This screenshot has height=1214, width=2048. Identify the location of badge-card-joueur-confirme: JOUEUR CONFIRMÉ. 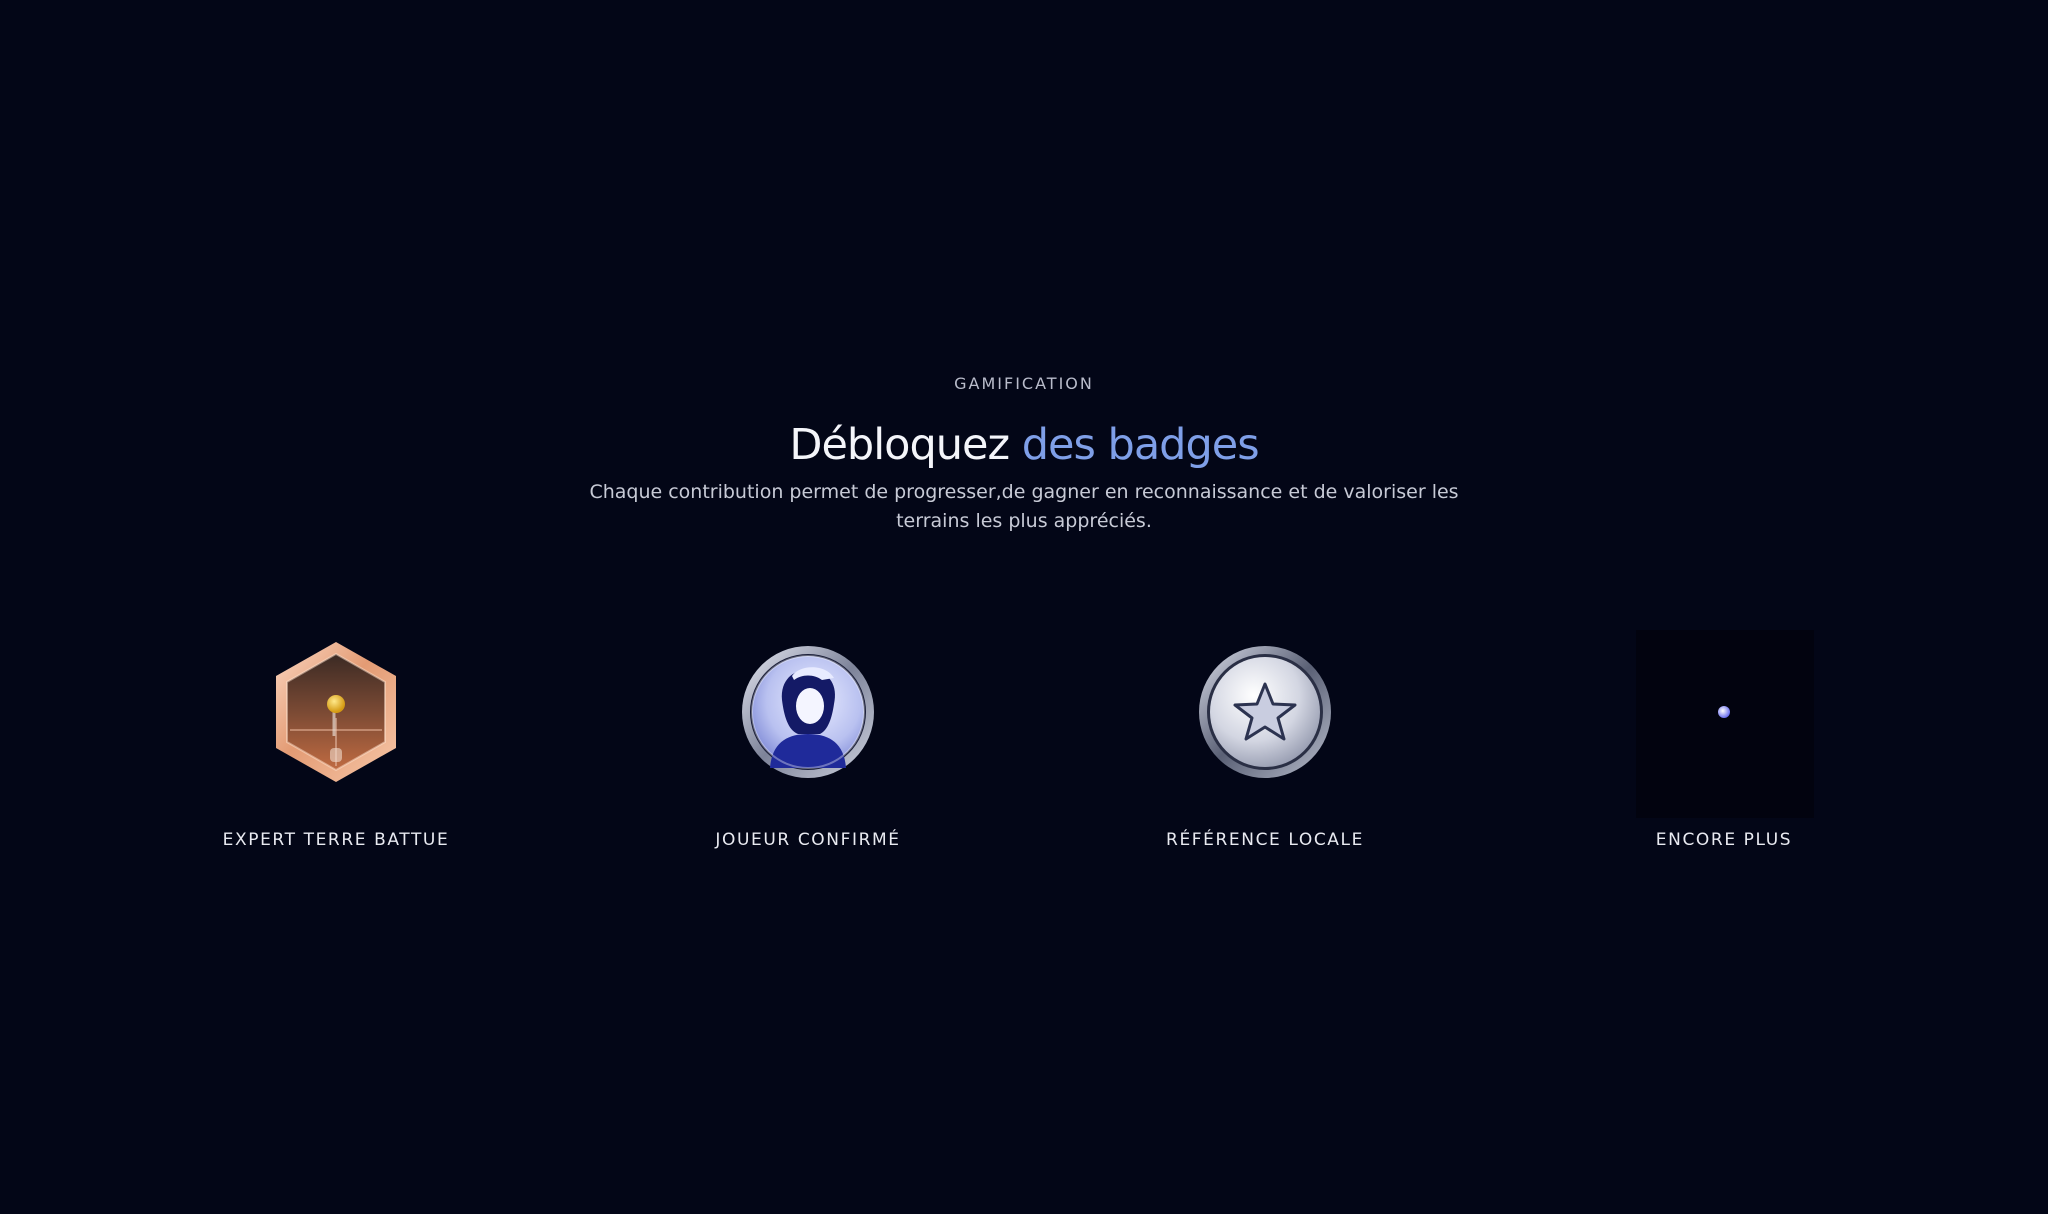
(808, 745).